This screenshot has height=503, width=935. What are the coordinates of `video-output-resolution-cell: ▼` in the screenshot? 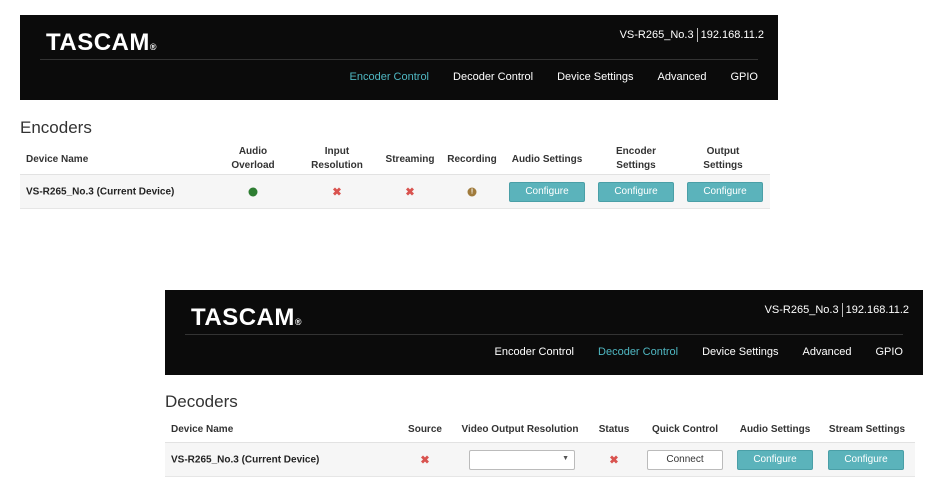 It's located at (522, 459).